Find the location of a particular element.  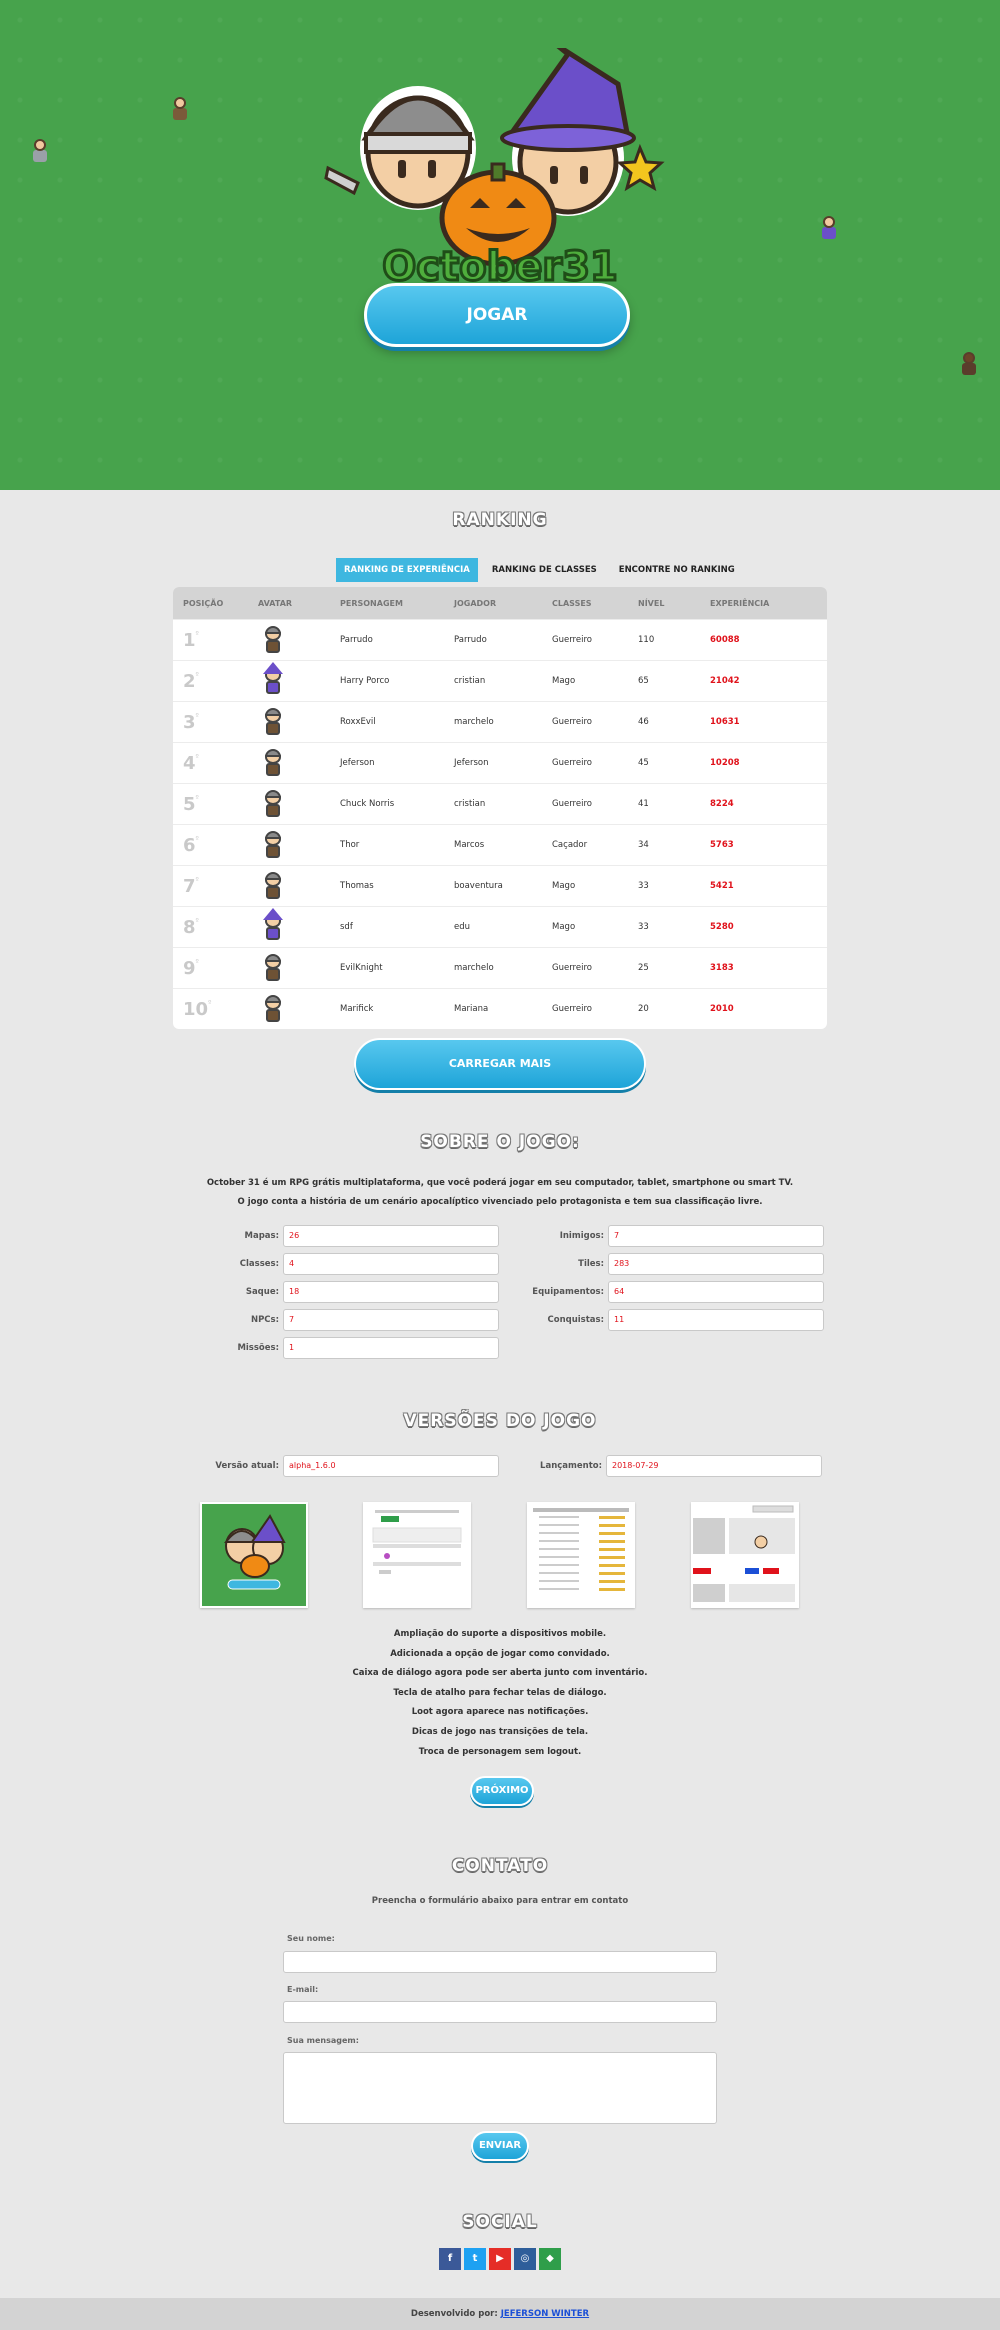

rank-player: Parrudo is located at coordinates (470, 640).